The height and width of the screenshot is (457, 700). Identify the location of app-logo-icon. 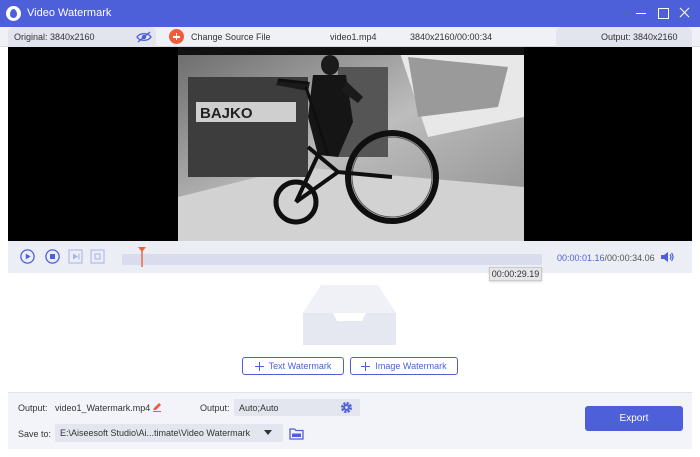
(13, 13).